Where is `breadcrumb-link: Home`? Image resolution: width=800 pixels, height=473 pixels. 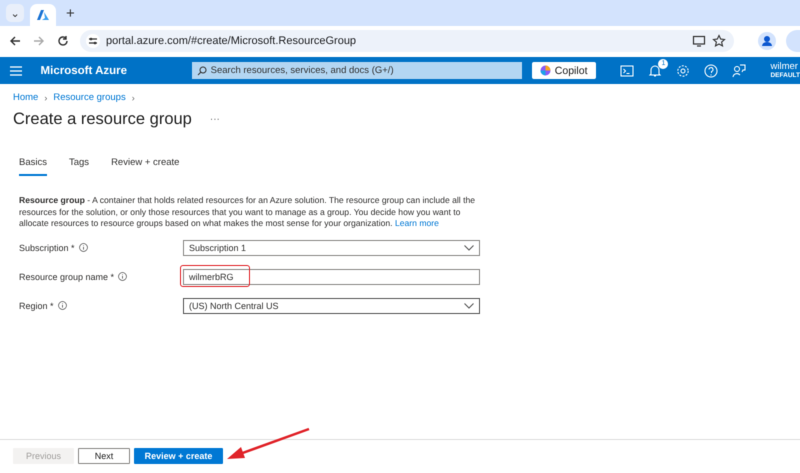 breadcrumb-link: Home is located at coordinates (25, 97).